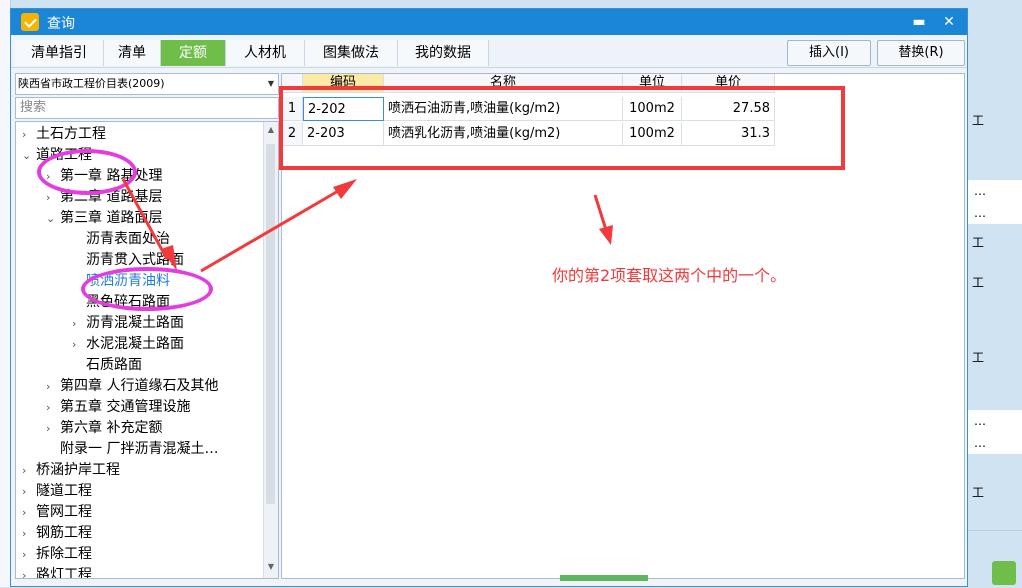  I want to click on taskbar-app-icon, so click(1004, 573).